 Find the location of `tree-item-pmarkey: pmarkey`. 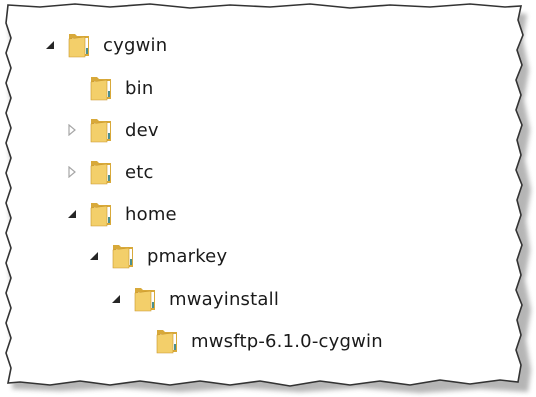

tree-item-pmarkey: pmarkey is located at coordinates (157, 256).